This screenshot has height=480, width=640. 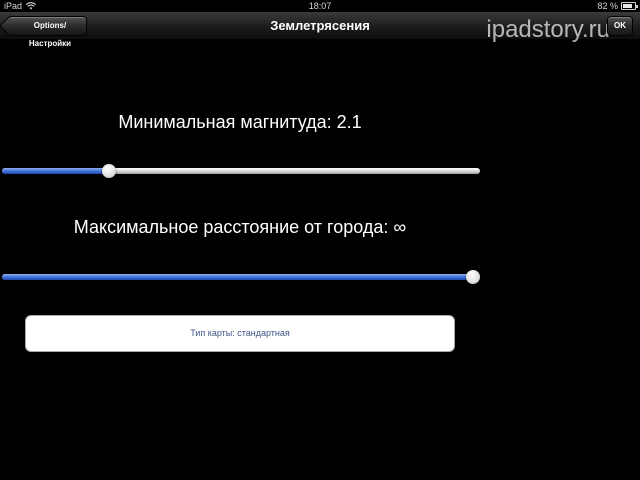 I want to click on status-time: 18:07, so click(x=320, y=6).